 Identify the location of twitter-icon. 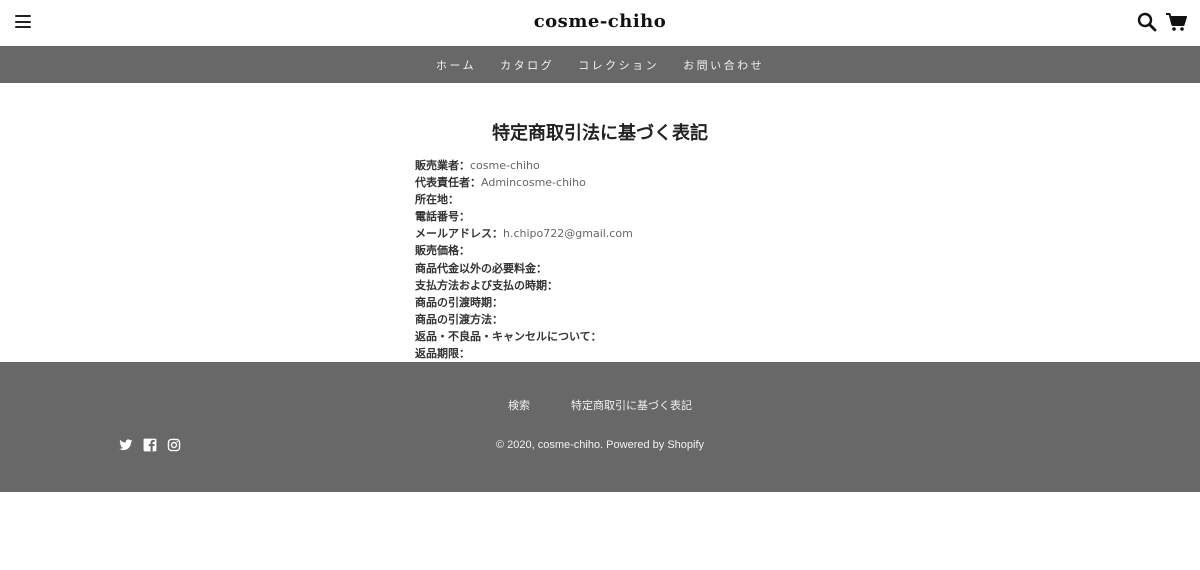
(126, 445).